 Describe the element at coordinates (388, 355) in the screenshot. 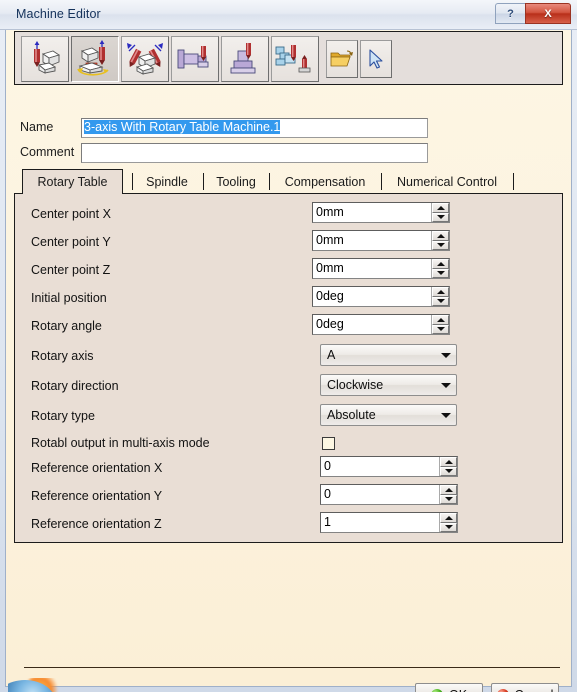

I see `rotary-axis-select: A` at that location.